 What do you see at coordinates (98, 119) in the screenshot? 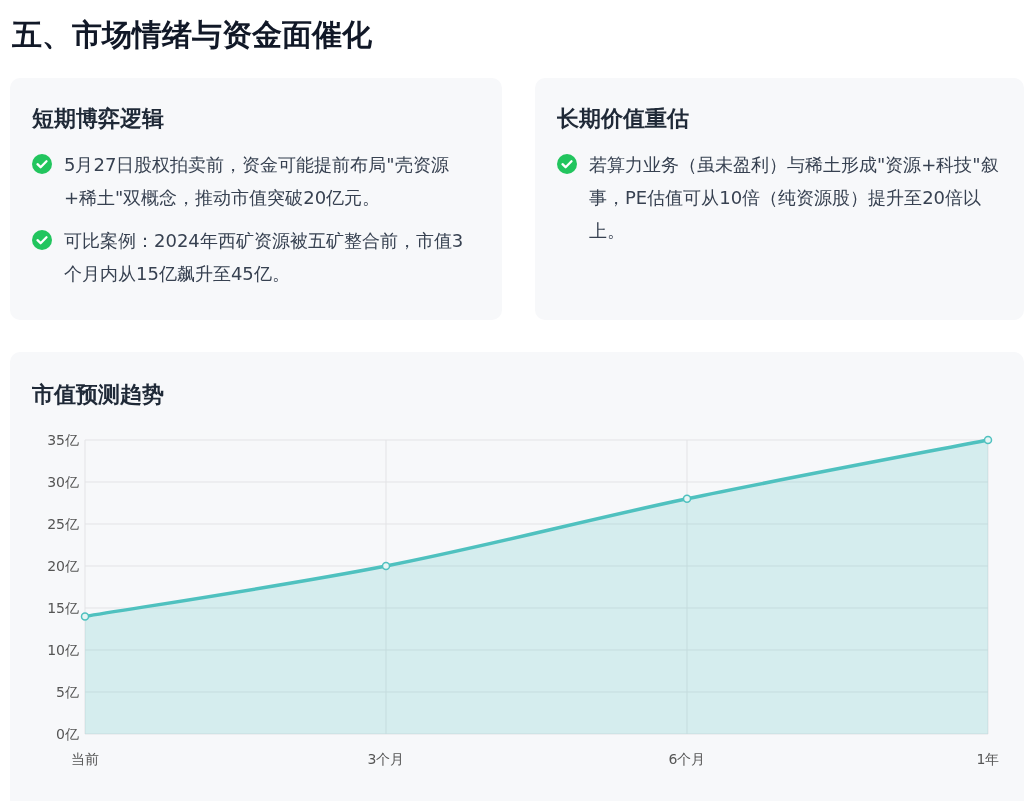
I see `card-title: 短期博弈逻辑` at bounding box center [98, 119].